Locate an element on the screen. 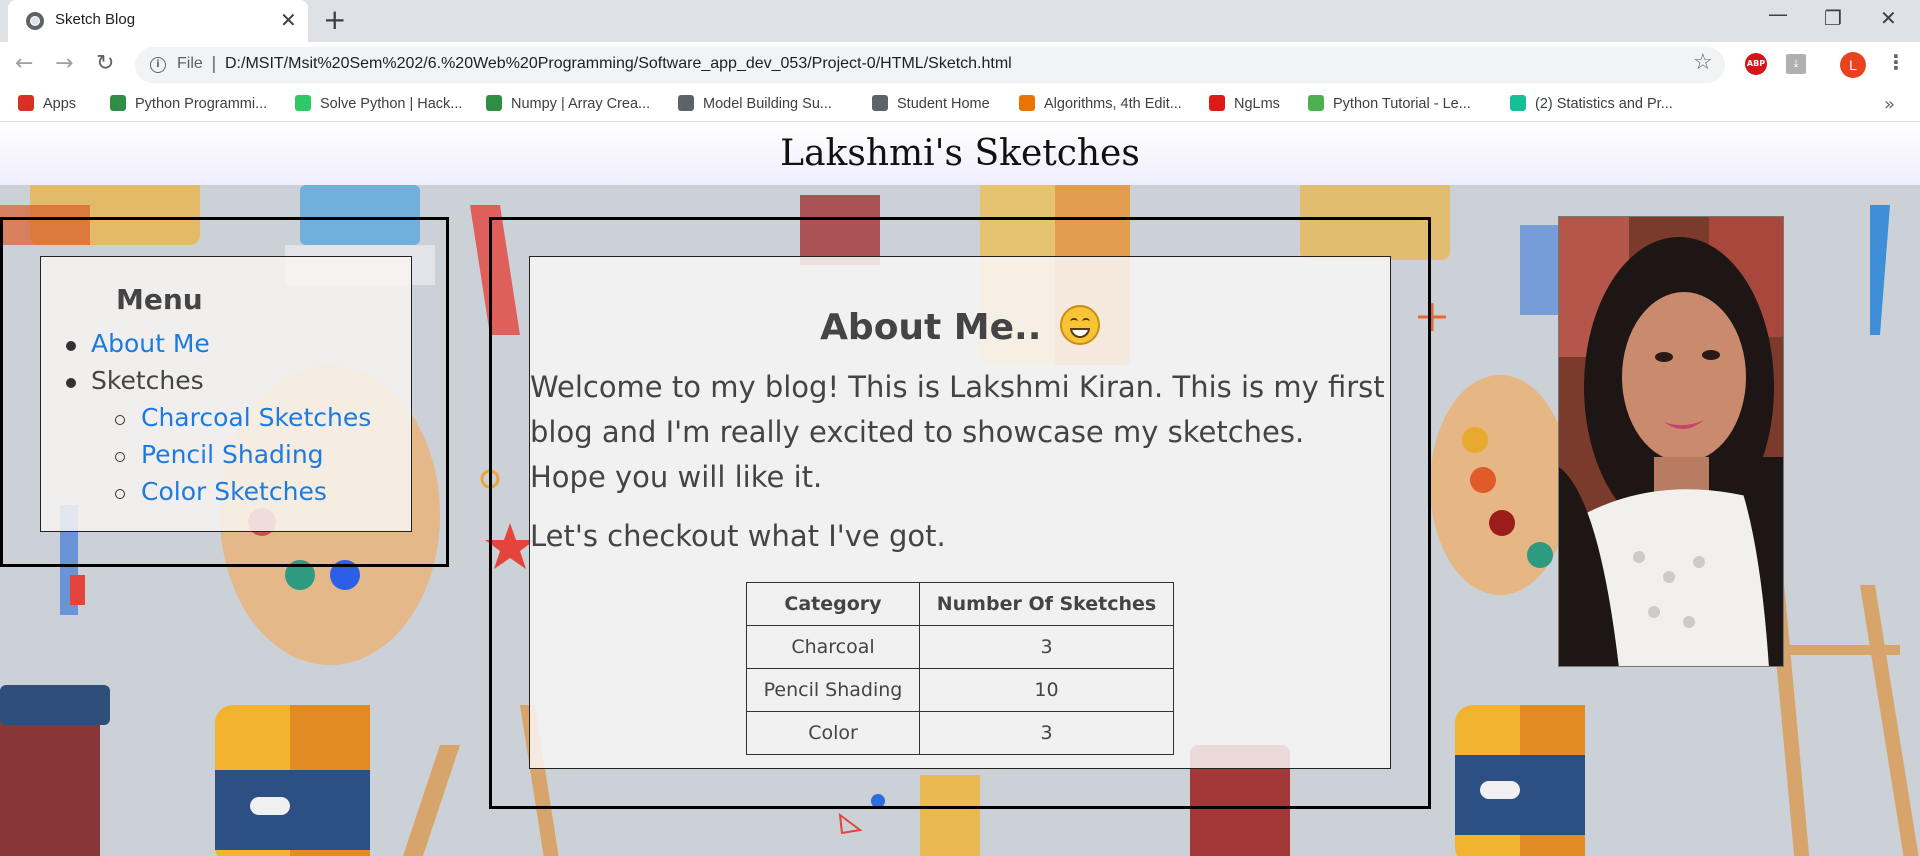 This screenshot has height=856, width=1920. about-heading-text: About Me.. is located at coordinates (931, 327).